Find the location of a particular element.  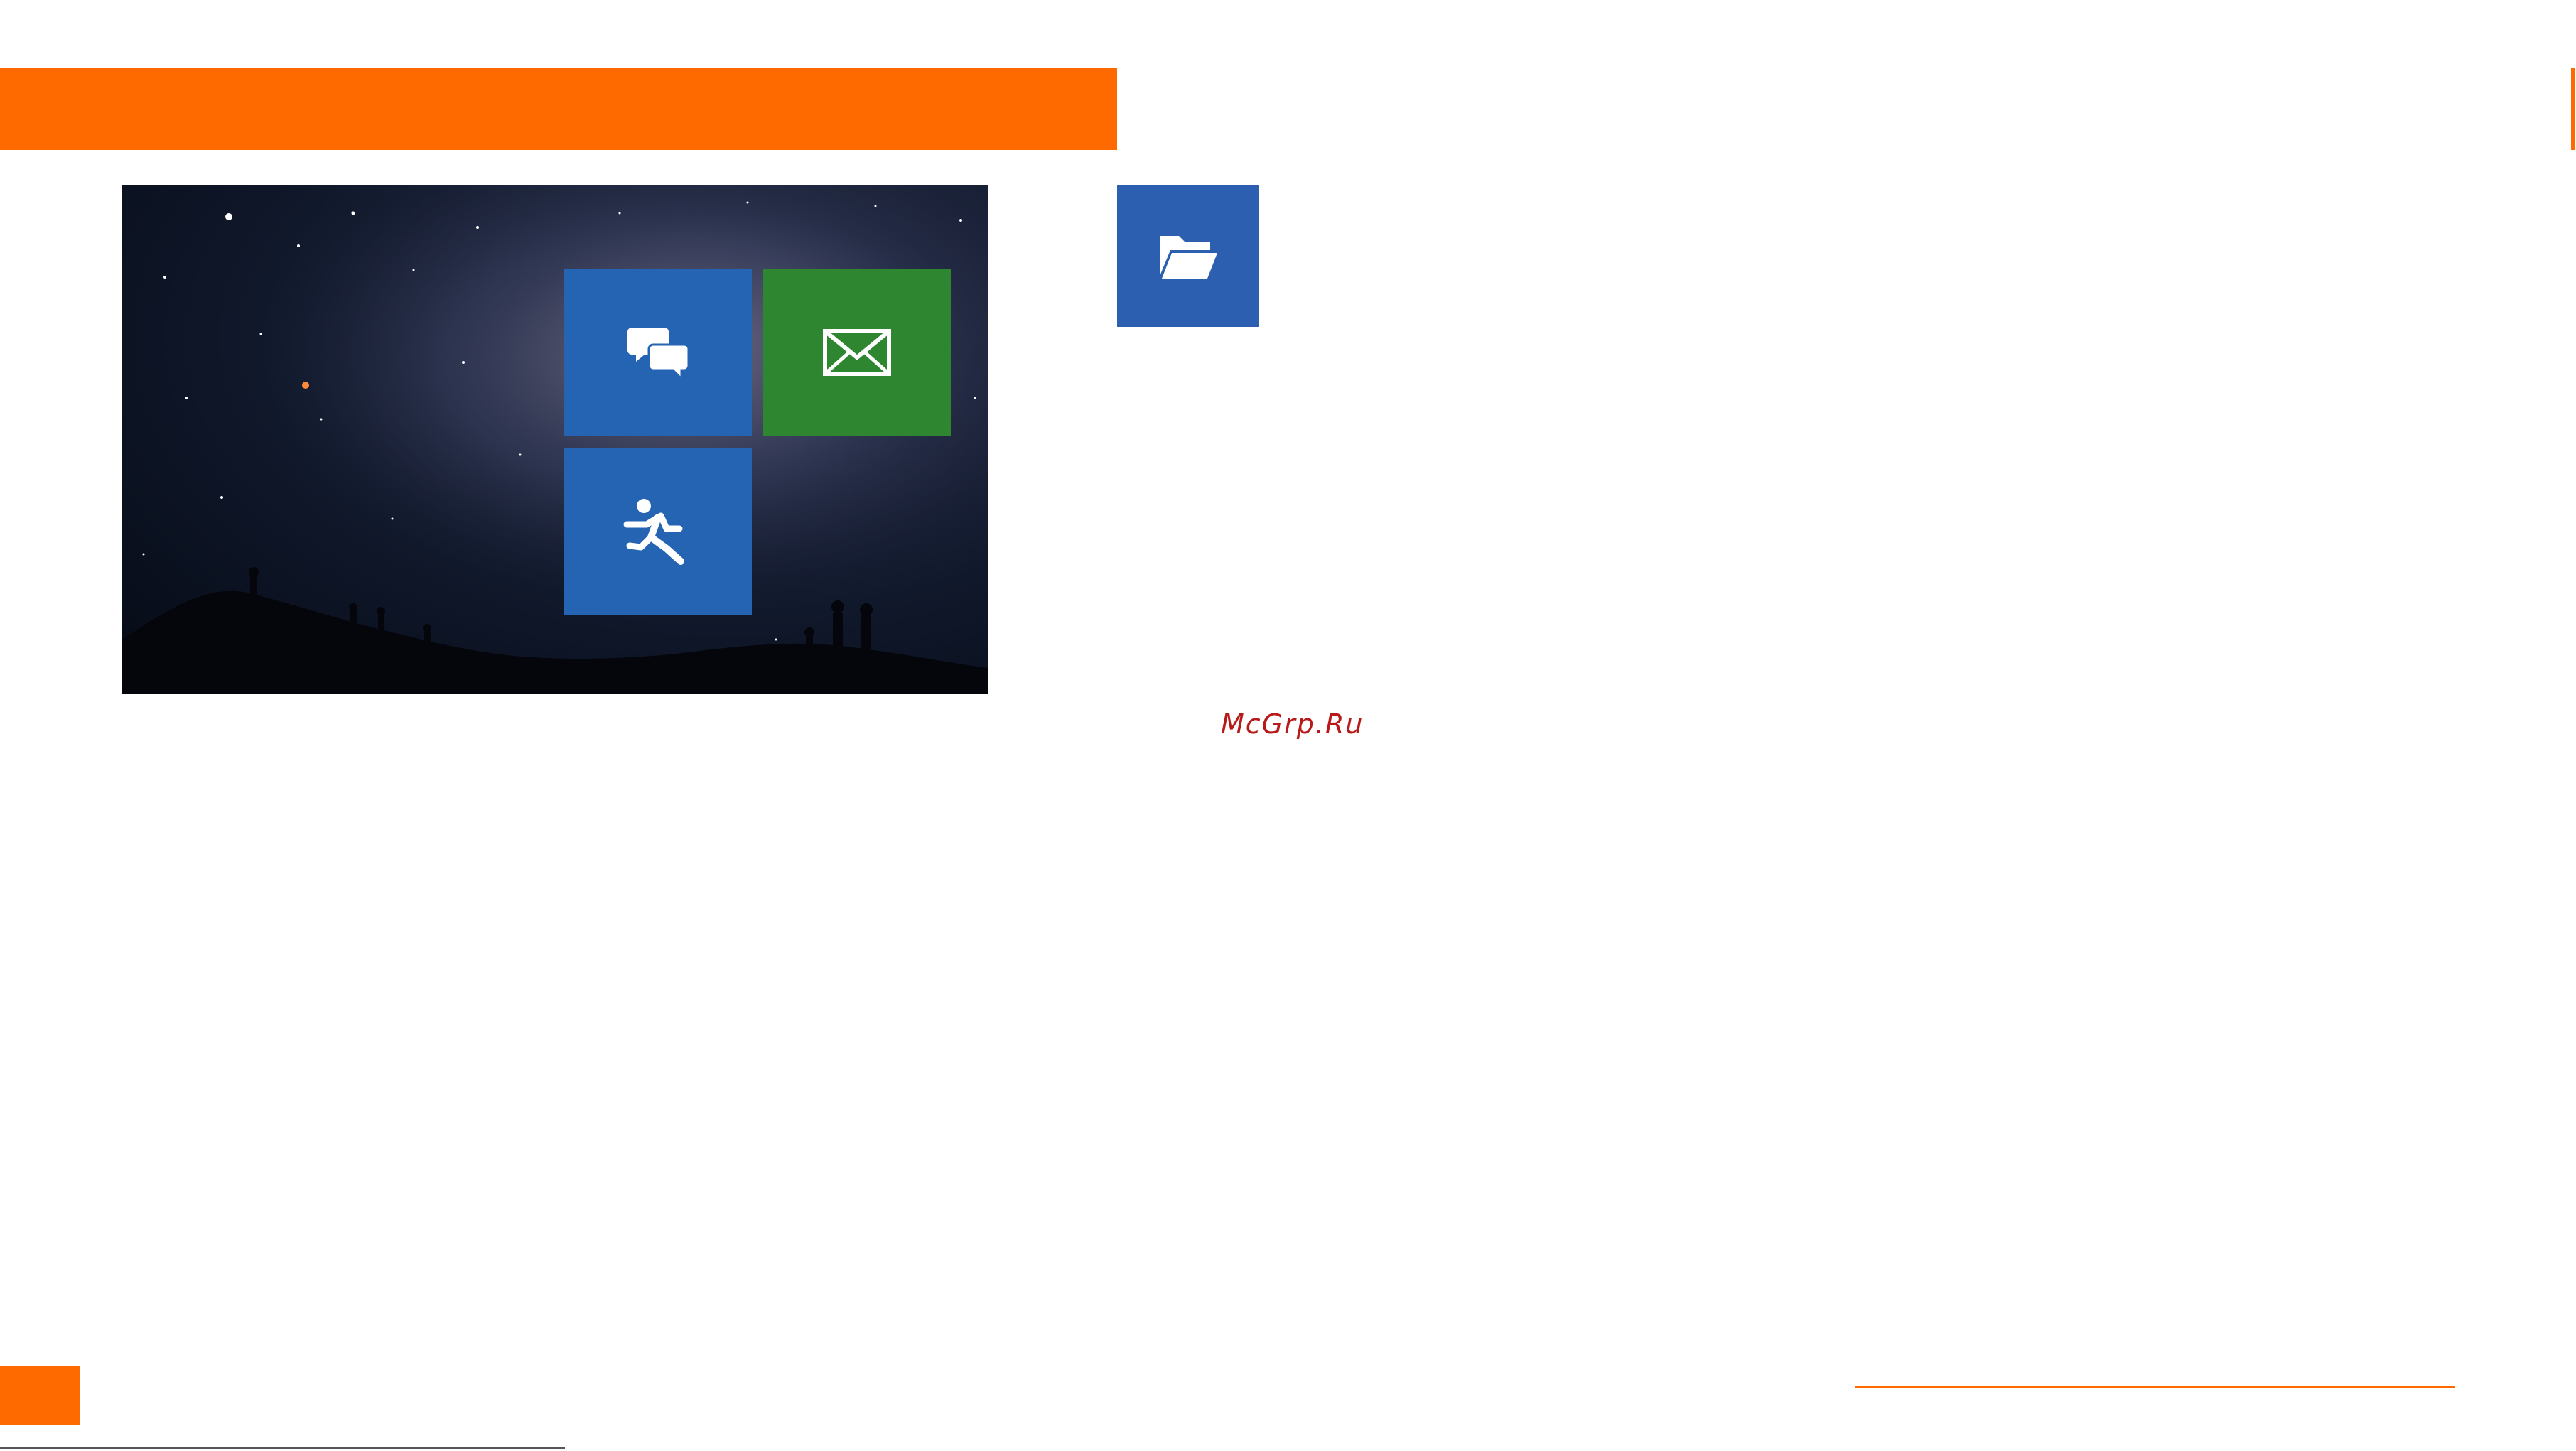

open-folder-icon is located at coordinates (1189, 257).